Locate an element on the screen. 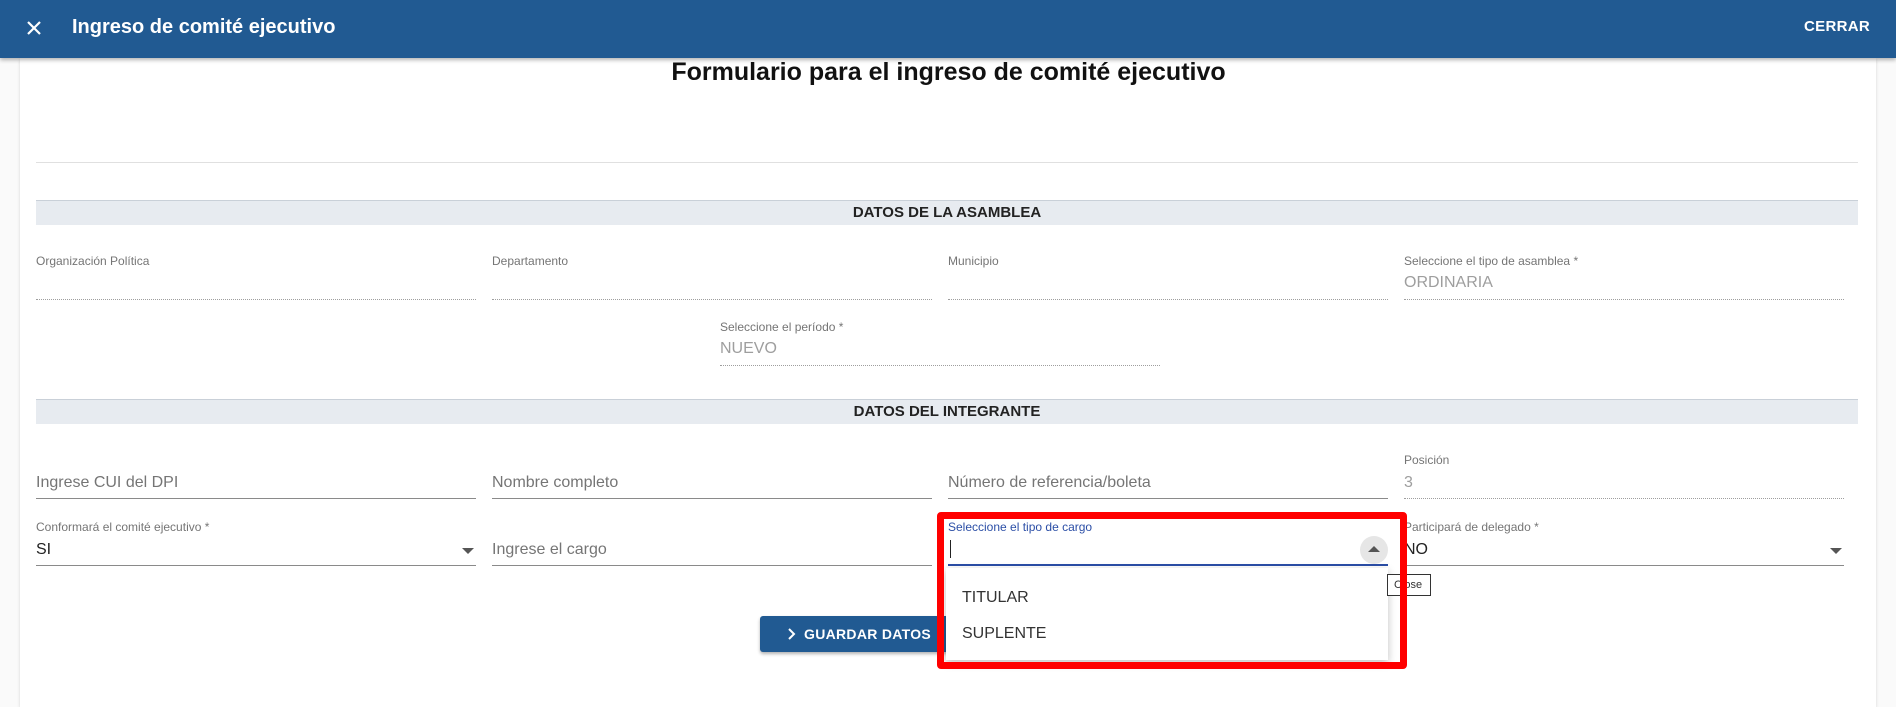  collapse-dropdown-button is located at coordinates (1374, 550).